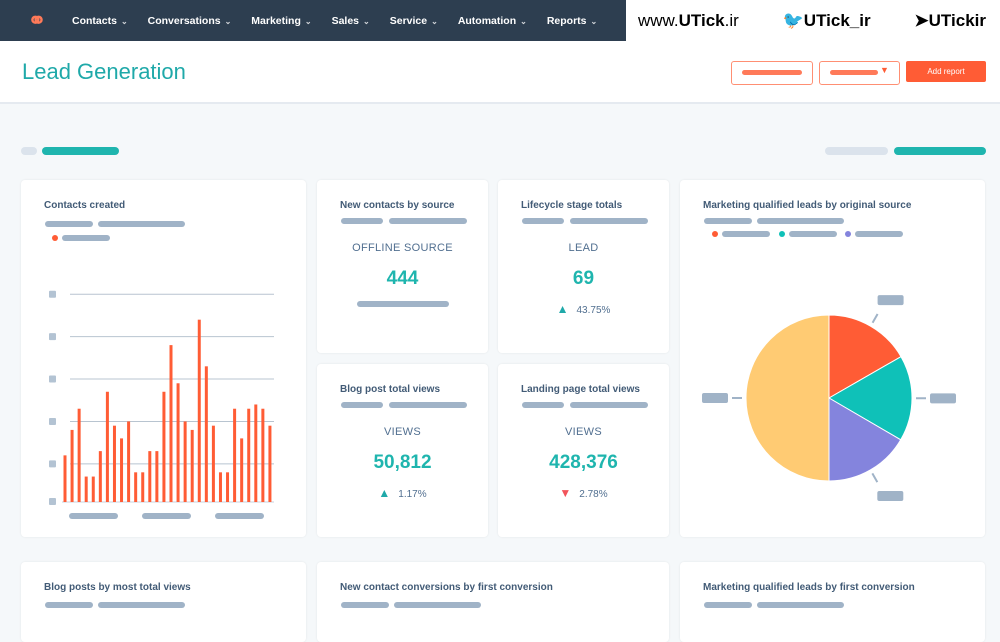  I want to click on triangle-down-icon: ▼, so click(565, 493).